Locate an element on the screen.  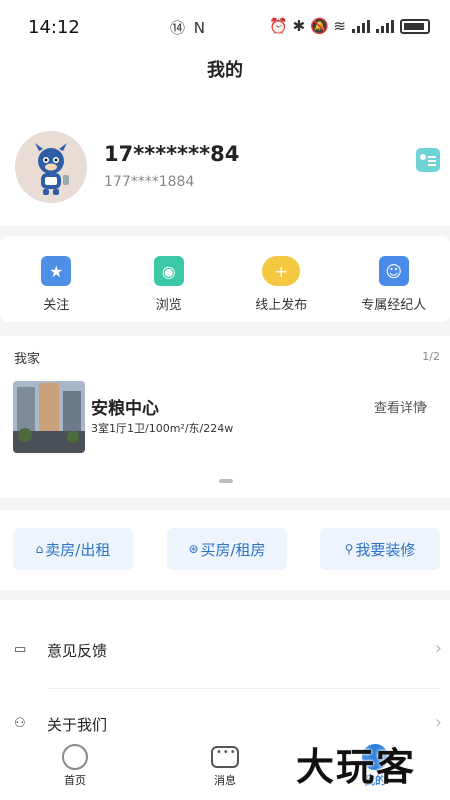
status-system-icons: ⏰ ✱ 🔕 ≋ is located at coordinates (307, 26).